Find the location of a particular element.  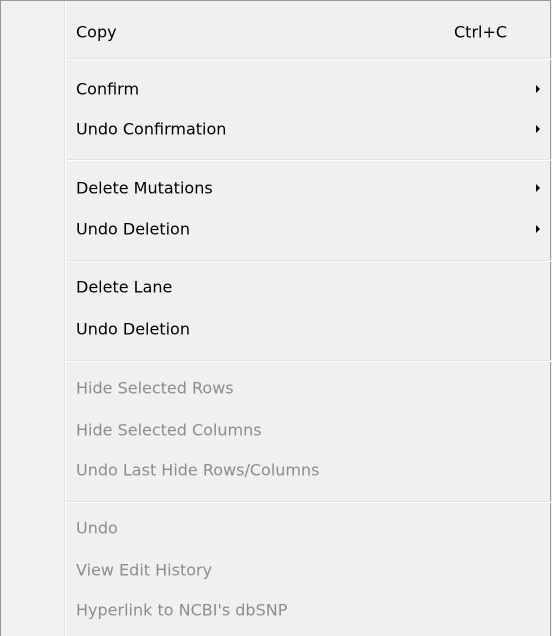

menu-item-hyperlink-ncbi-label: Hyperlink to NCBI's dbSNP is located at coordinates (182, 610).